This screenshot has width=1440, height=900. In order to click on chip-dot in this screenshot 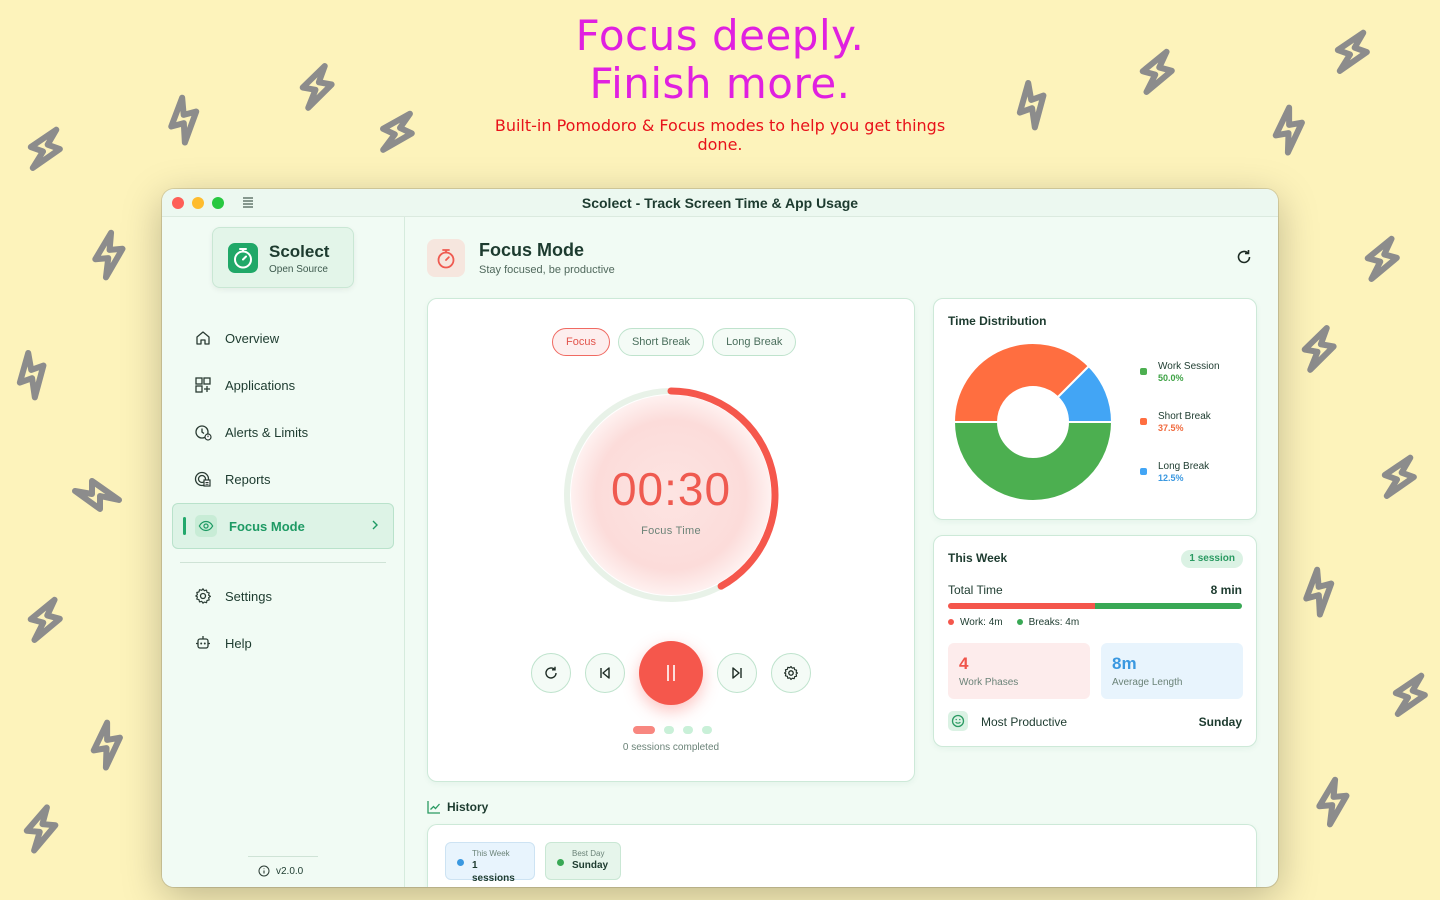, I will do `click(560, 862)`.